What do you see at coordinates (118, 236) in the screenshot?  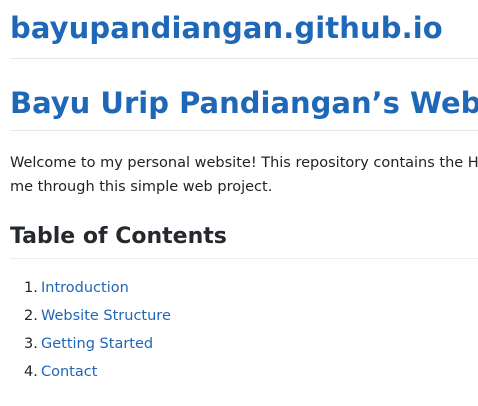 I see `toc-heading: Table of Contents` at bounding box center [118, 236].